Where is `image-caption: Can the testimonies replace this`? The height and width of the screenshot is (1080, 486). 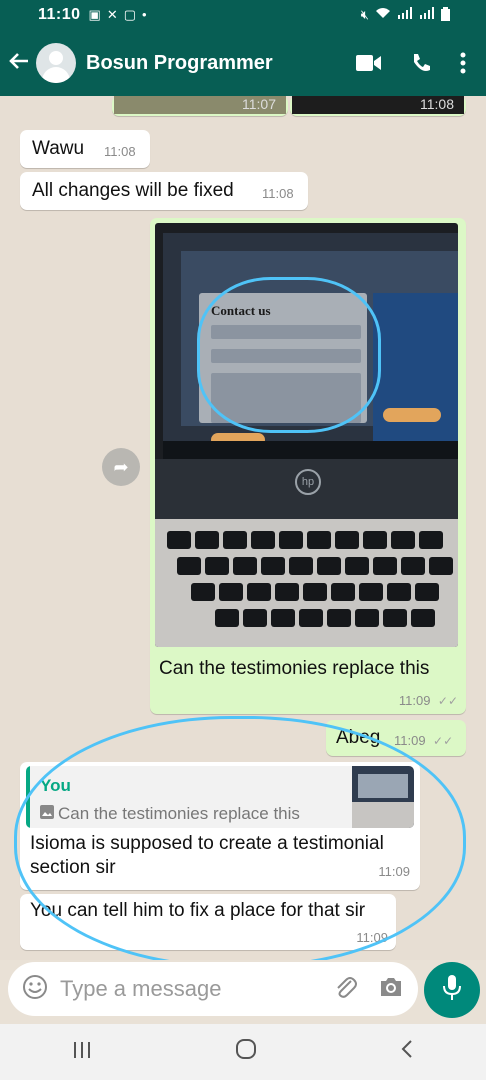
image-caption: Can the testimonies replace this is located at coordinates (294, 668).